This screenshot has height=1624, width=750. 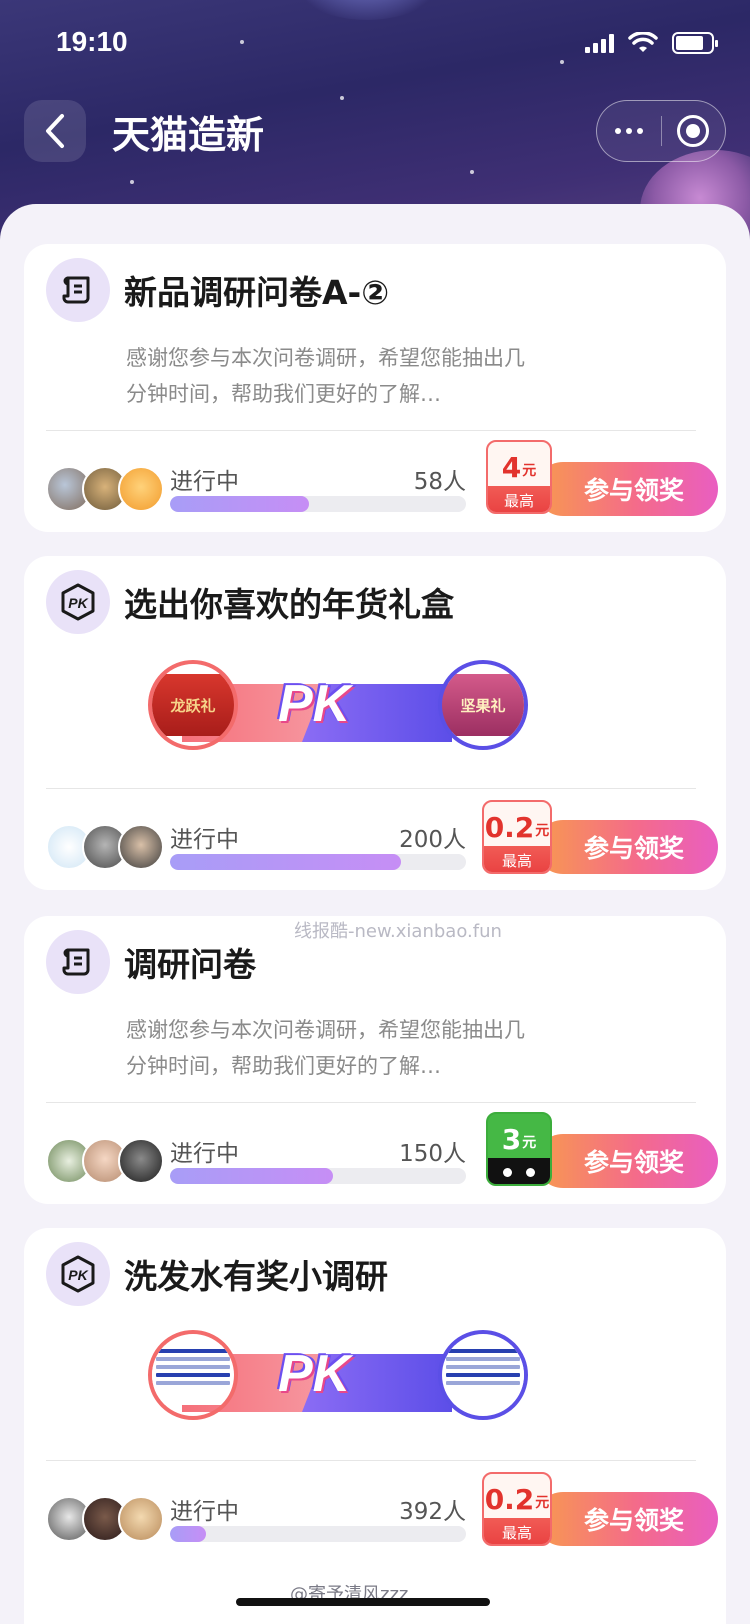 I want to click on reward-badge: 3元, so click(x=519, y=1149).